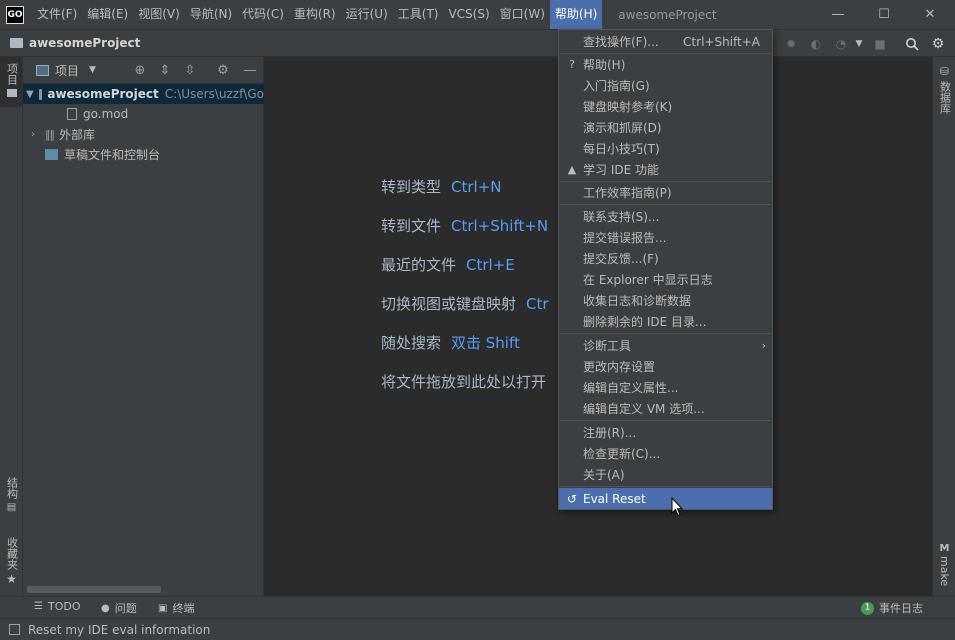 The image size is (955, 640). Describe the element at coordinates (665, 127) in the screenshot. I see `menu-item-demos: 演示和抓屏(D)` at that location.